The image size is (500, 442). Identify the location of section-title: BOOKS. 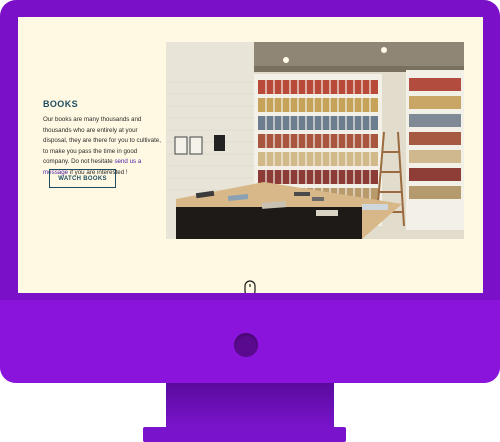
(61, 104).